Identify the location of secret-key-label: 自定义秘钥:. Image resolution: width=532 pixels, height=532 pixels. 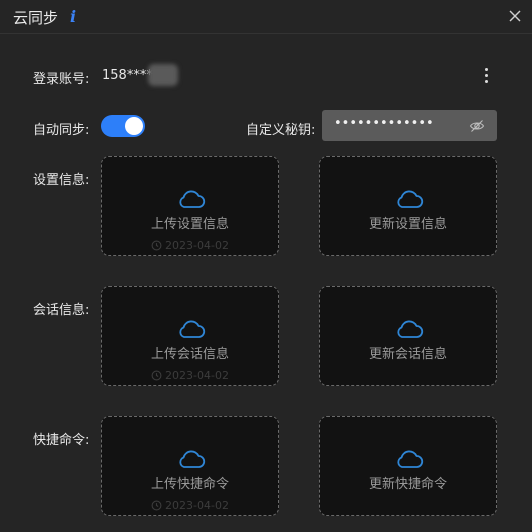
(281, 130).